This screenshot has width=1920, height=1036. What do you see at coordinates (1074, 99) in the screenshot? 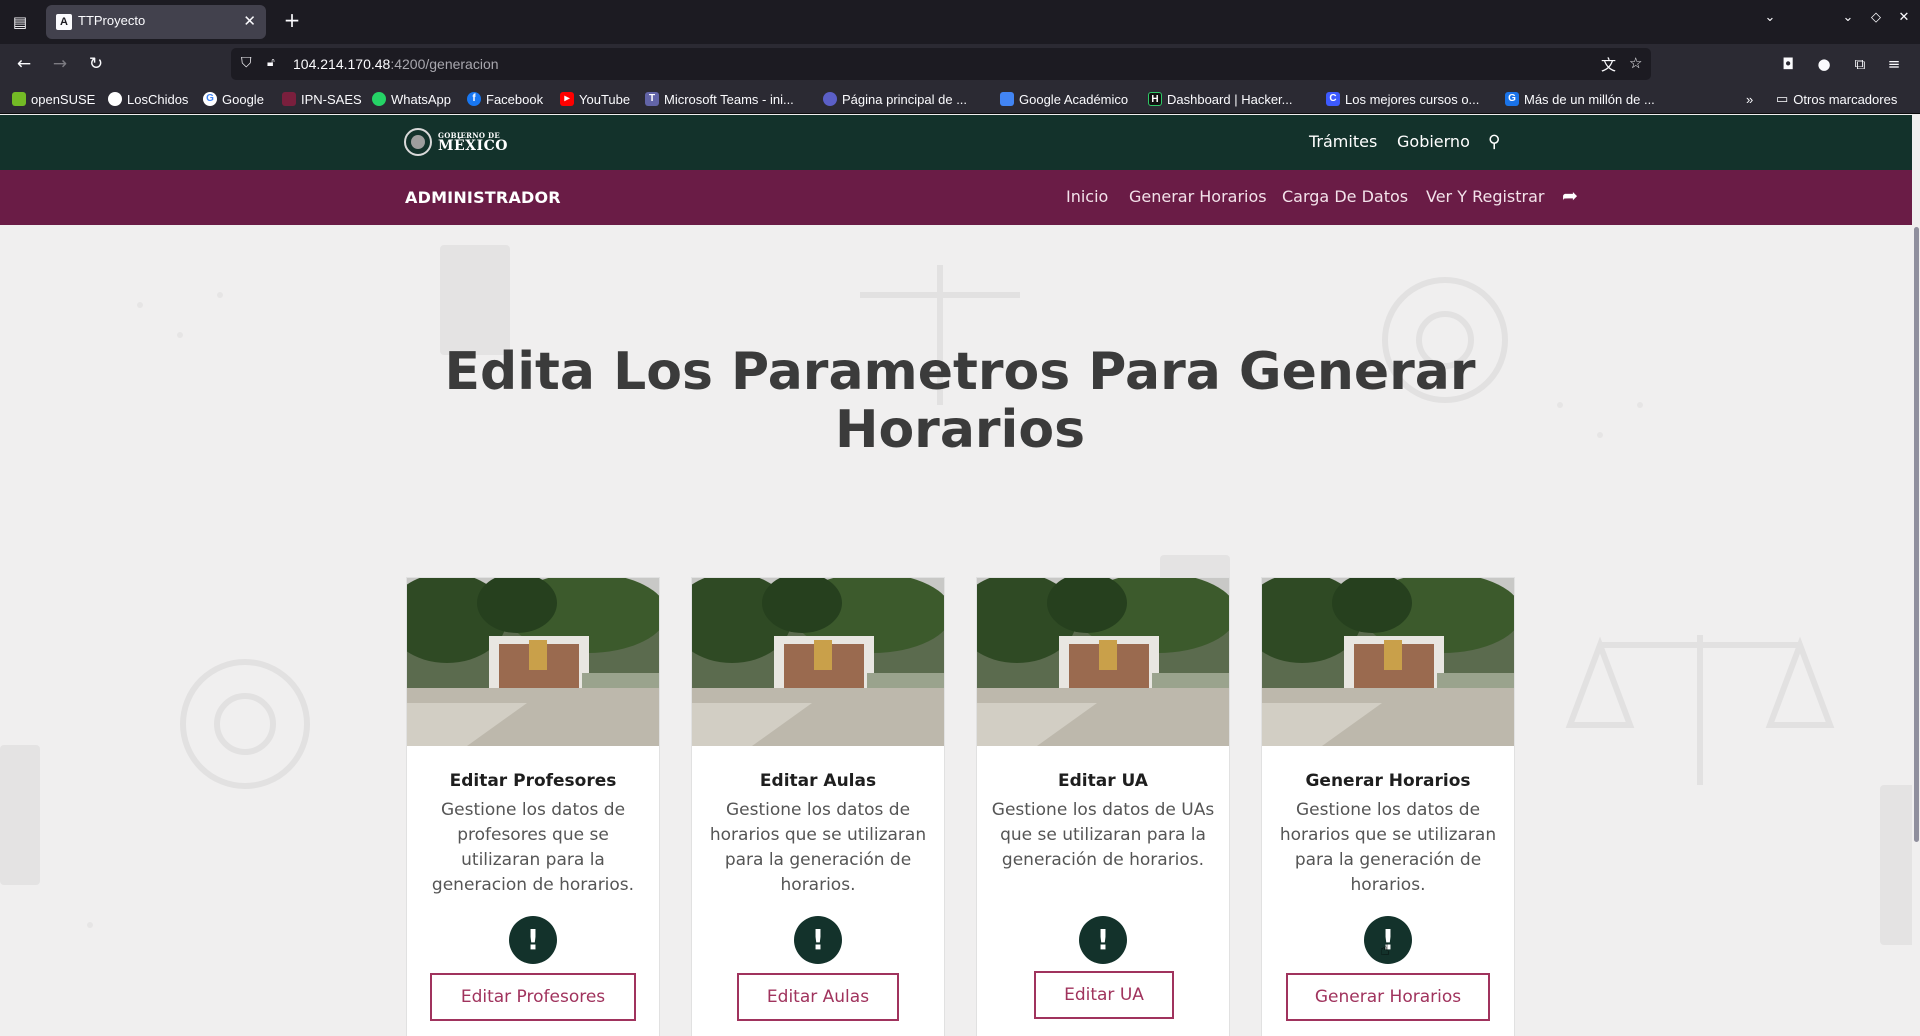
I see `bookmark-label: Google Académico` at bounding box center [1074, 99].